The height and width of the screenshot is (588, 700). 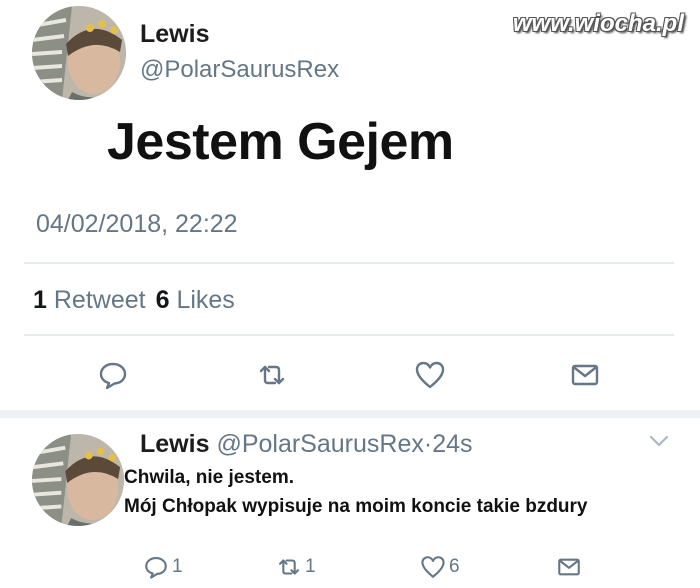 I want to click on tweet-stats: 1 Retweet 6 Likes, so click(x=134, y=300).